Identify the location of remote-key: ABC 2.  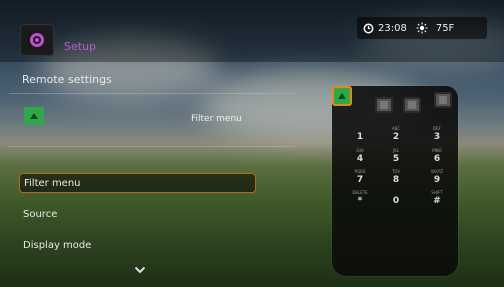
(396, 134).